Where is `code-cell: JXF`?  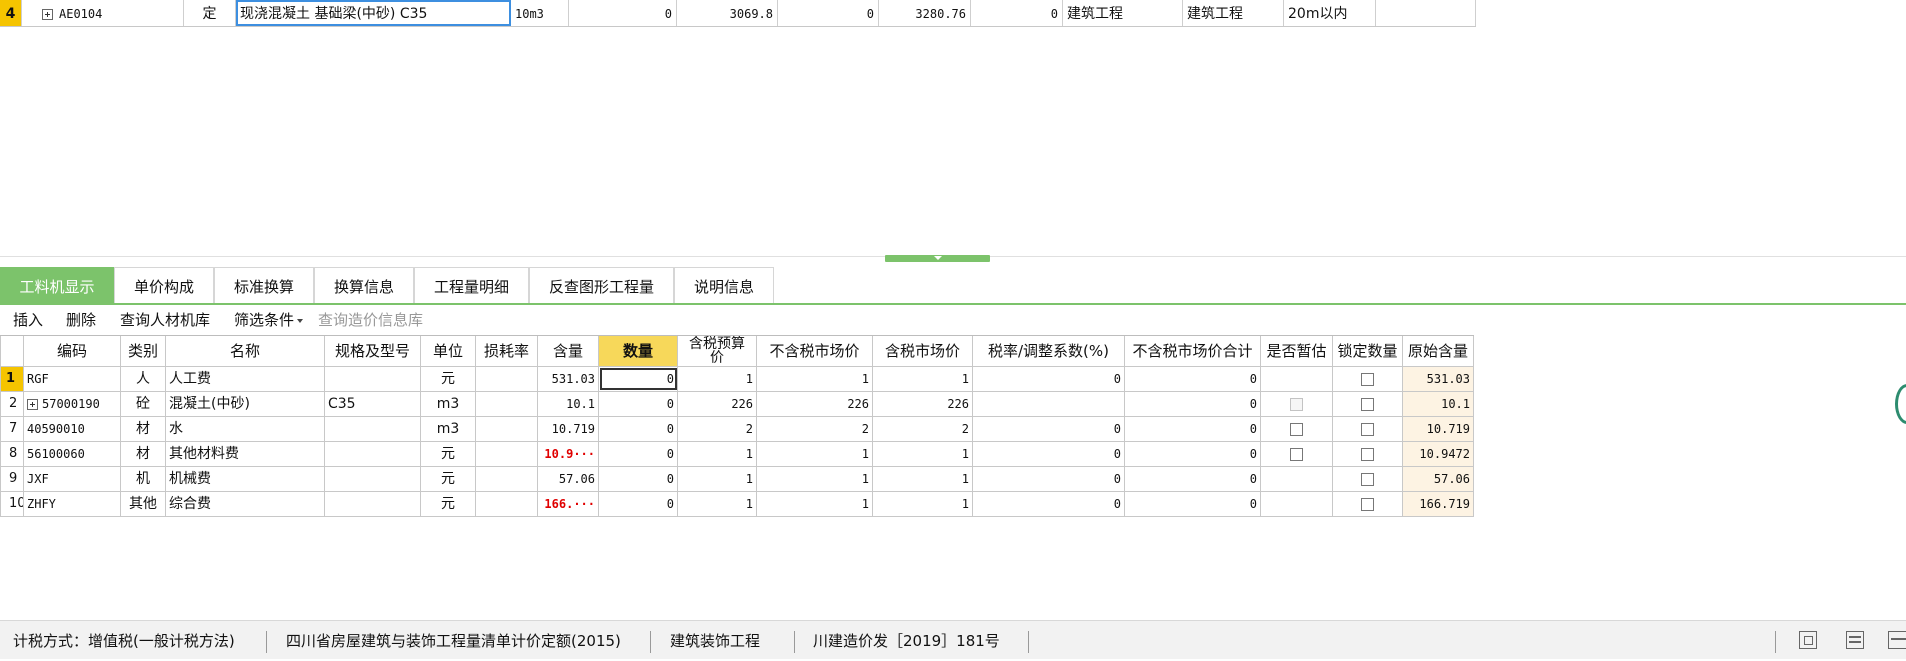 code-cell: JXF is located at coordinates (72, 479).